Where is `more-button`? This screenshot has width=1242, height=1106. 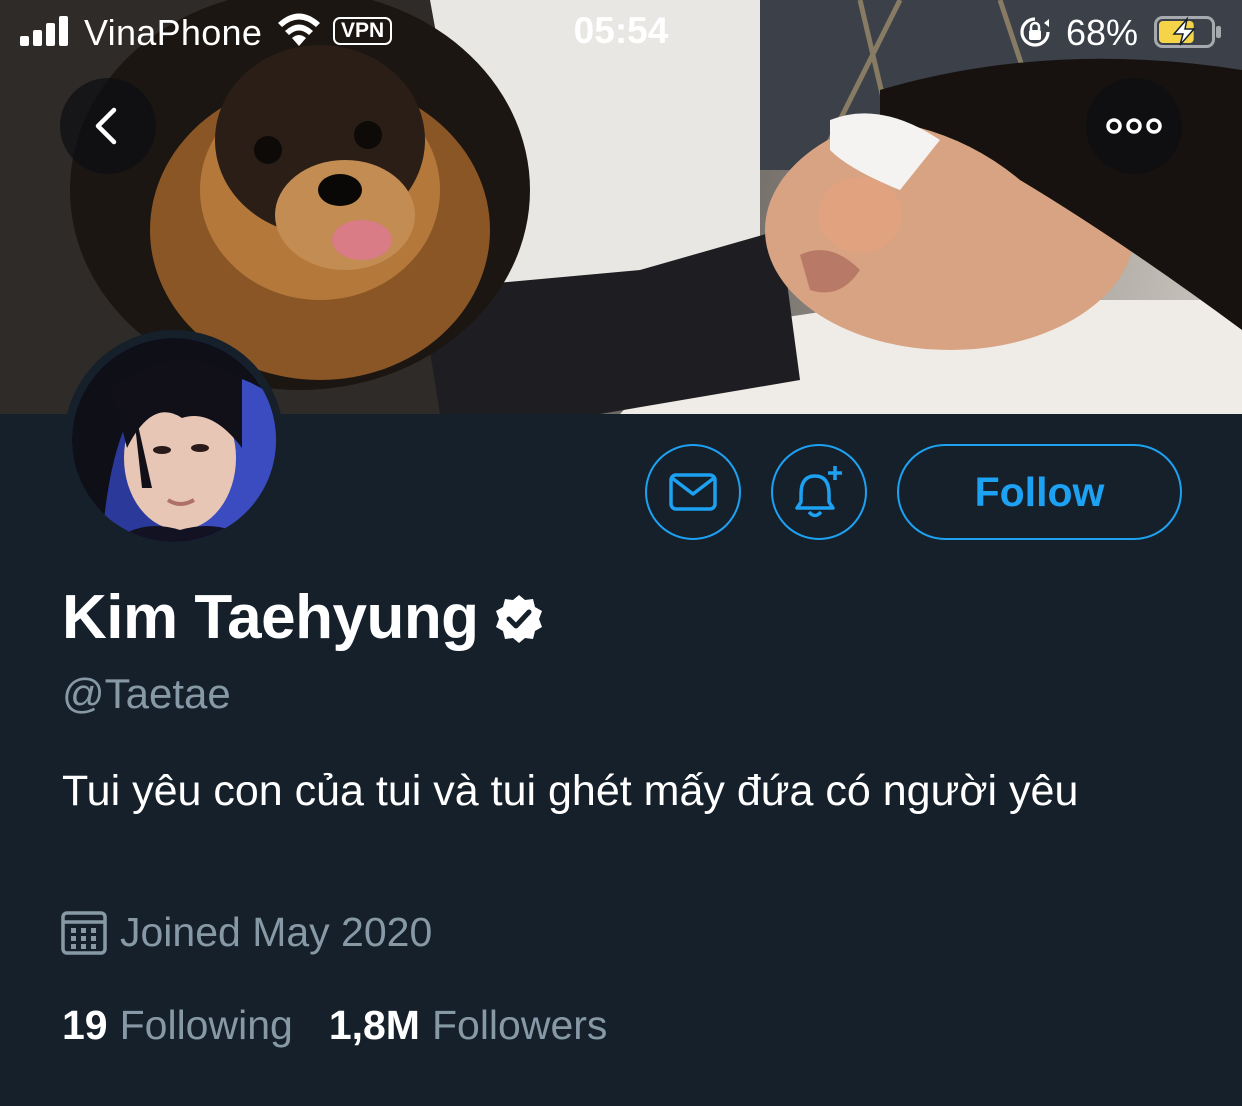
more-button is located at coordinates (1134, 126).